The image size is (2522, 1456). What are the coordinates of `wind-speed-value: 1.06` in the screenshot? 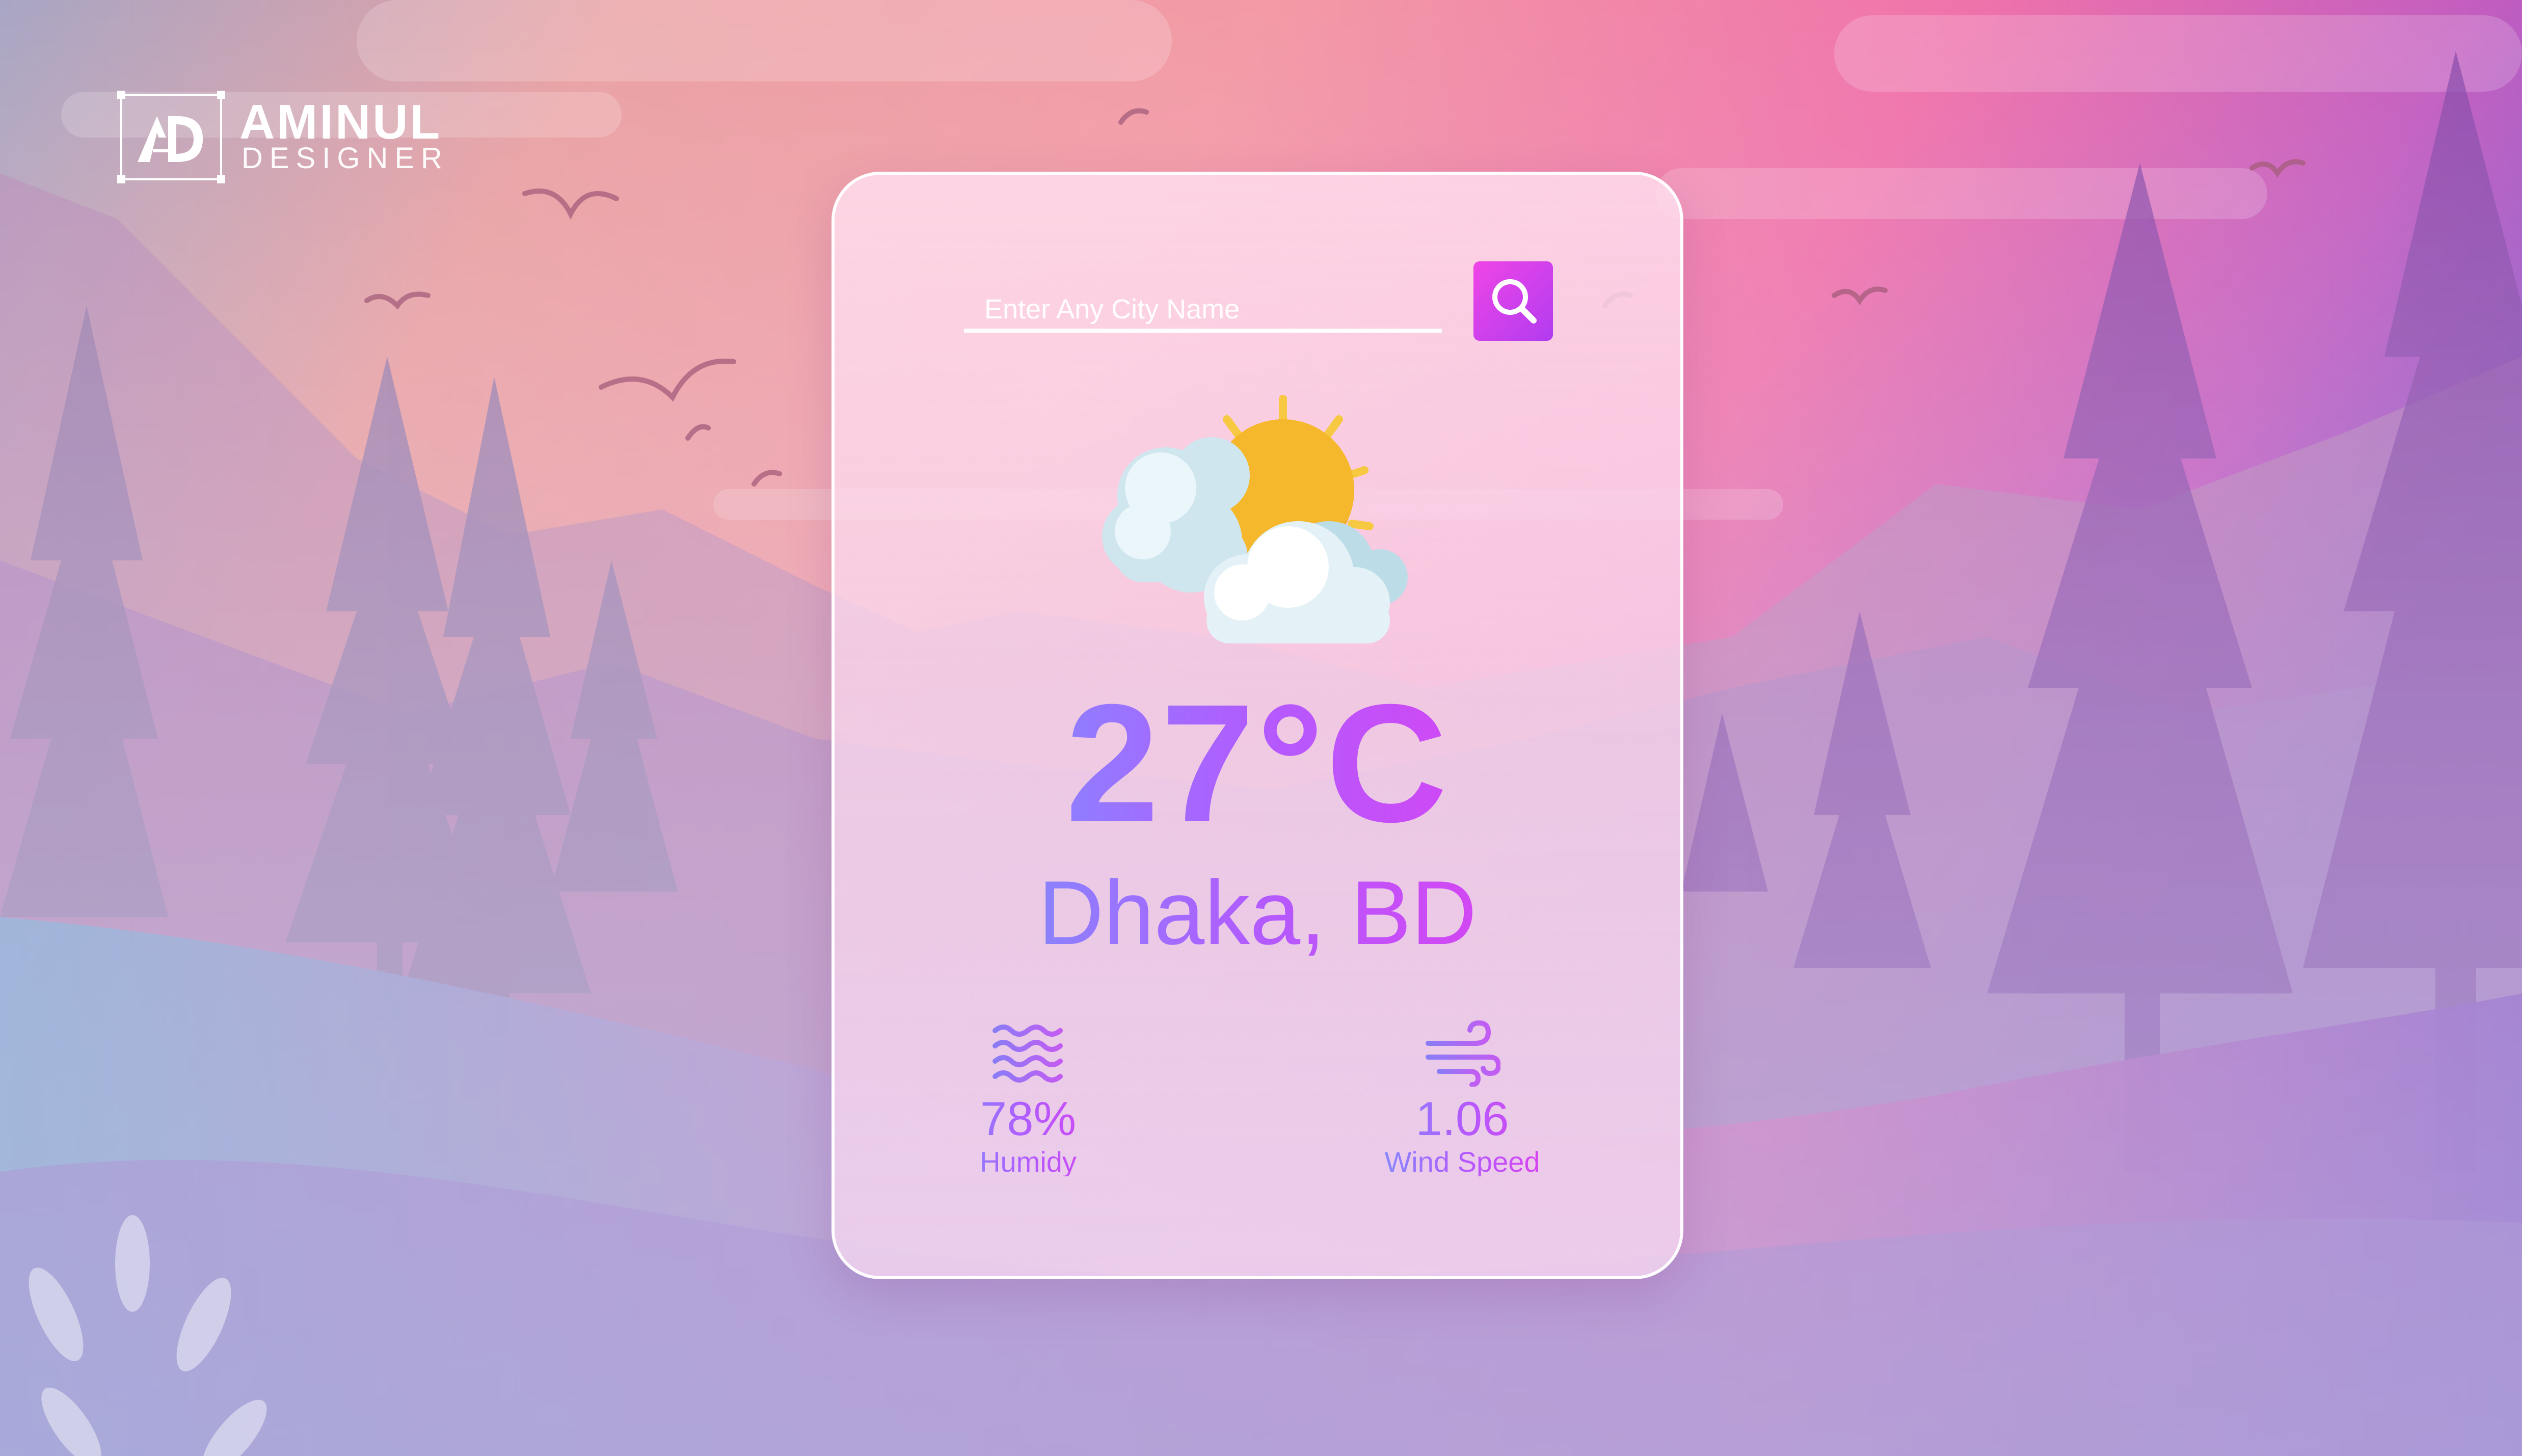 It's located at (1462, 1119).